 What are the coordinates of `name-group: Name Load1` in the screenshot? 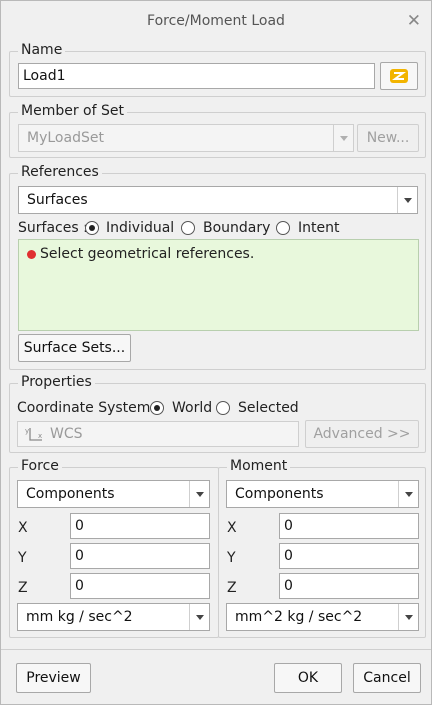 It's located at (217, 69).